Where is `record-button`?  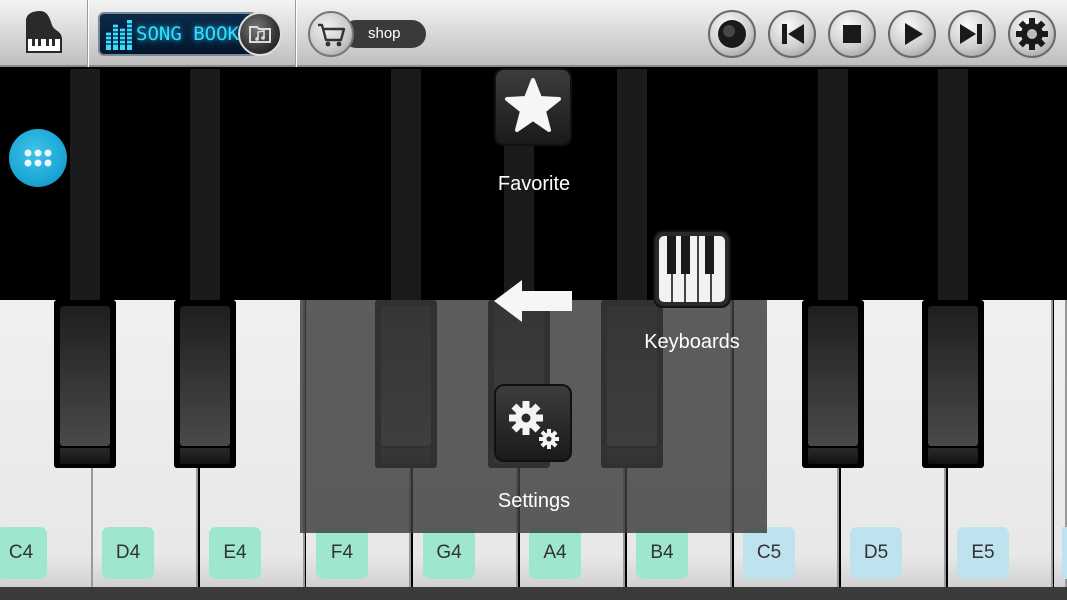
record-button is located at coordinates (732, 34).